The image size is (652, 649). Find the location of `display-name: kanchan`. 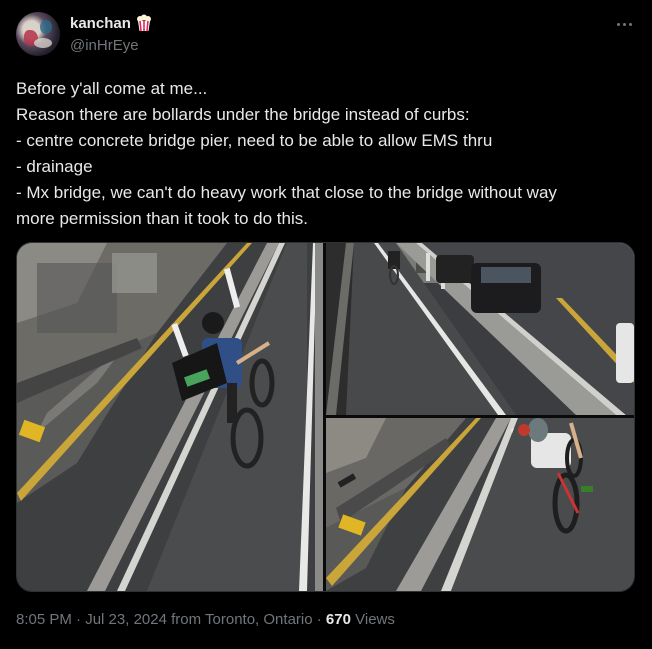

display-name: kanchan is located at coordinates (100, 23).